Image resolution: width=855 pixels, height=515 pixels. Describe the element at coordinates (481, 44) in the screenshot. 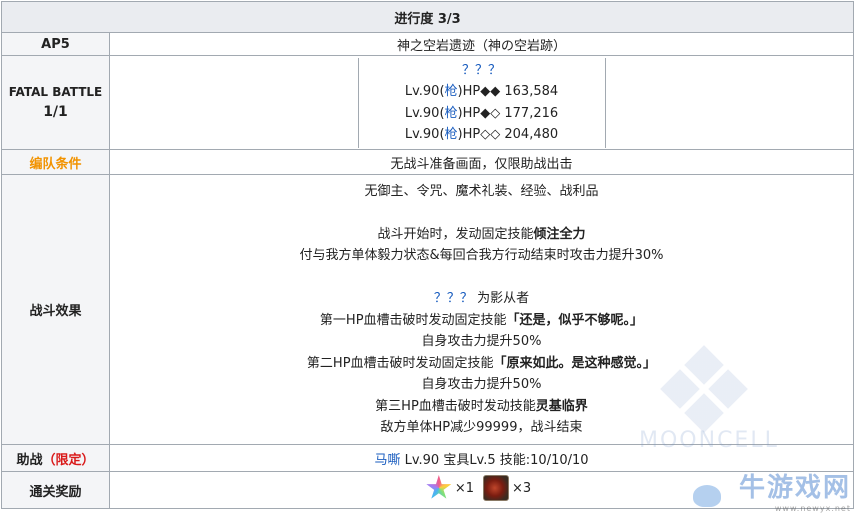

I see `quest-name: 神之空岩遗迹（神の空岩跡）` at that location.